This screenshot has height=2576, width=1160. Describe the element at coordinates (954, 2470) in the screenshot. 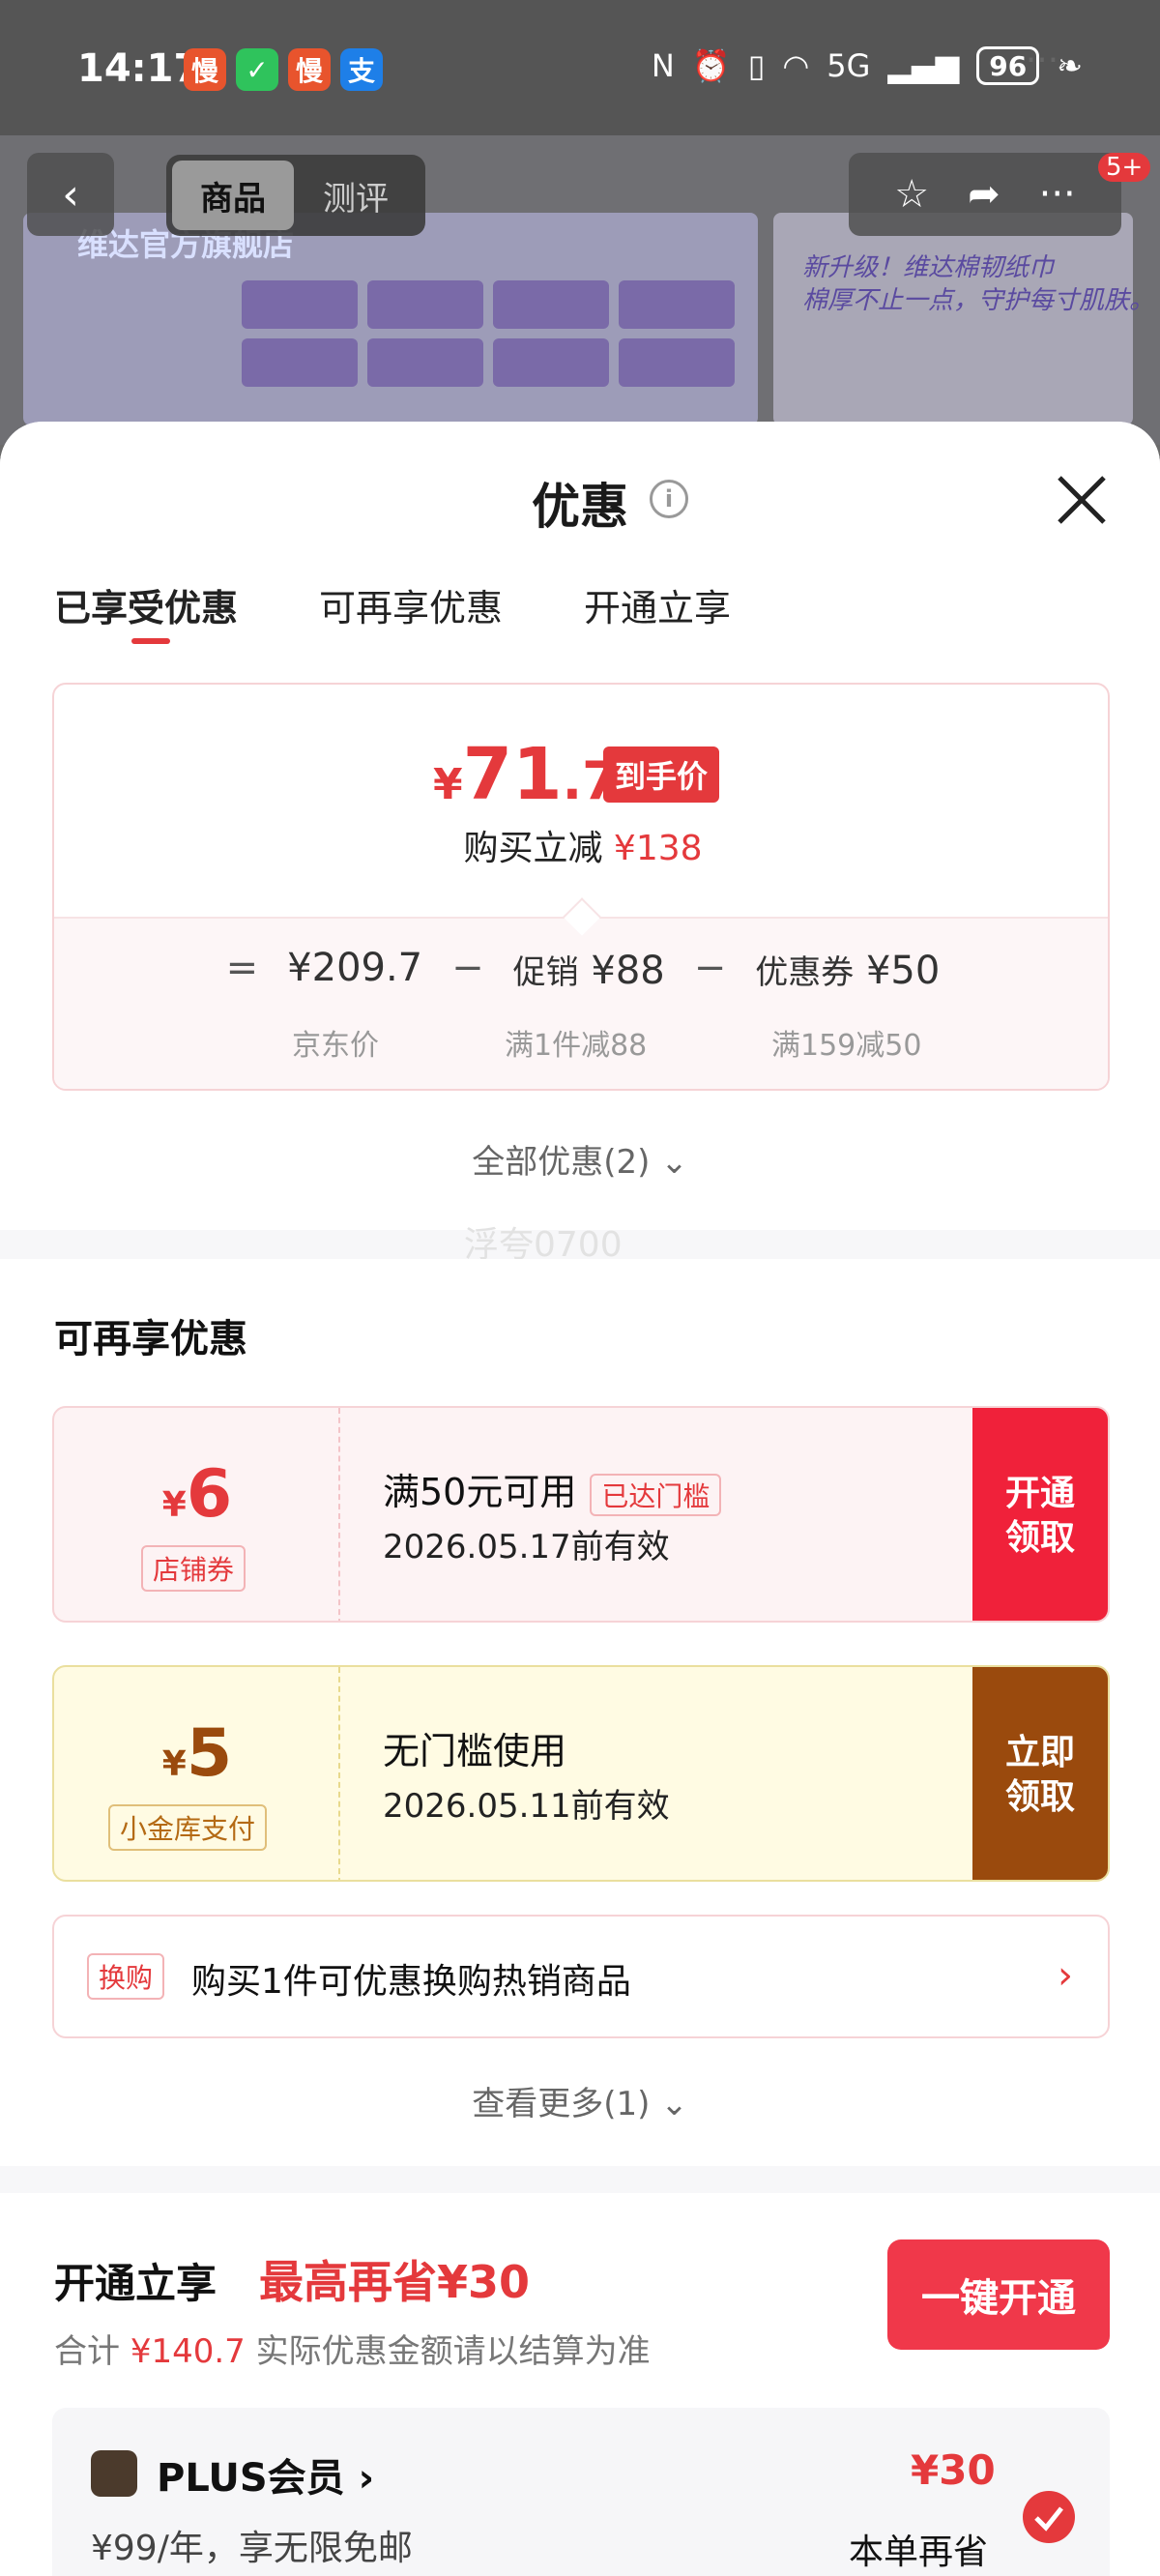

I see `plus-save-amount: ¥30` at that location.